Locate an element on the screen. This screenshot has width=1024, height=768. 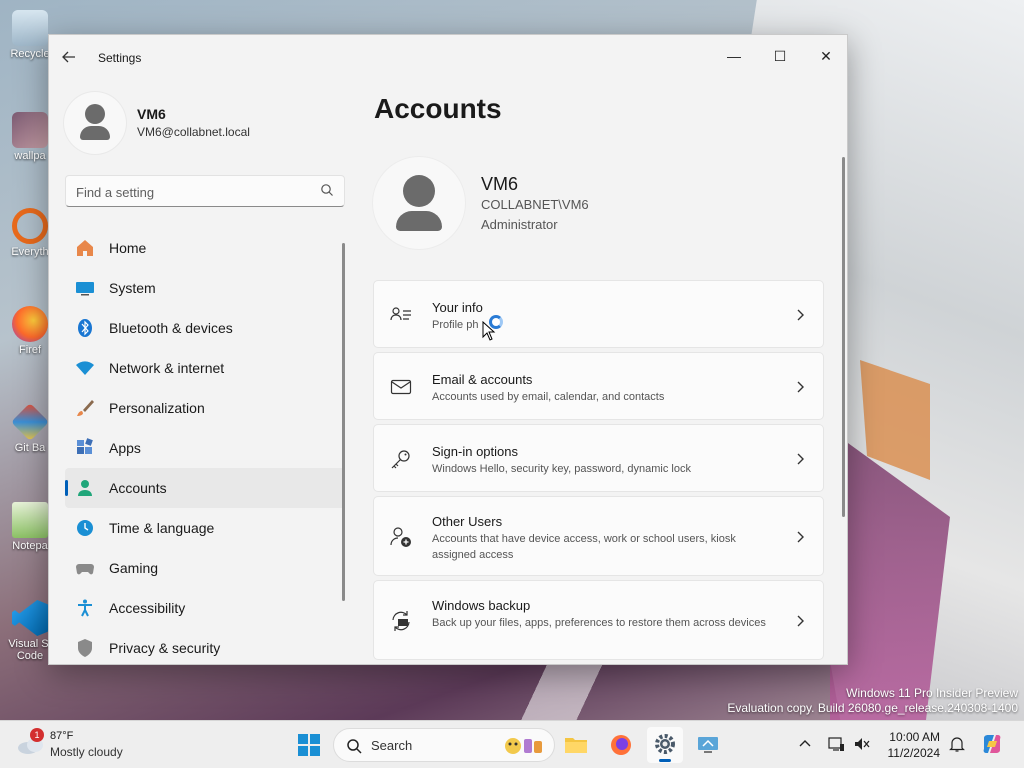
home-icon is located at coordinates (85, 248).